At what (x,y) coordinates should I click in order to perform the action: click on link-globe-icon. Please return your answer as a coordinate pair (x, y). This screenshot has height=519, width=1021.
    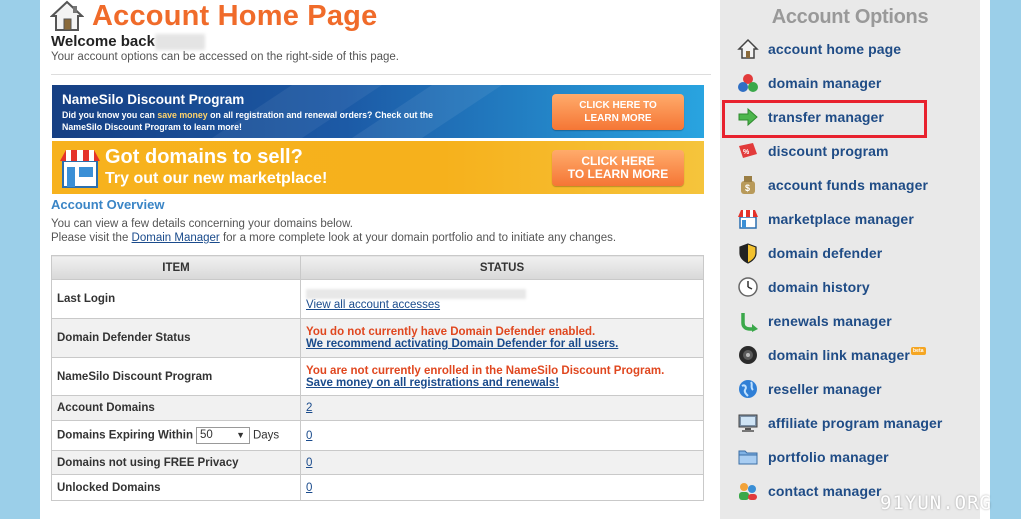
    Looking at the image, I should click on (748, 355).